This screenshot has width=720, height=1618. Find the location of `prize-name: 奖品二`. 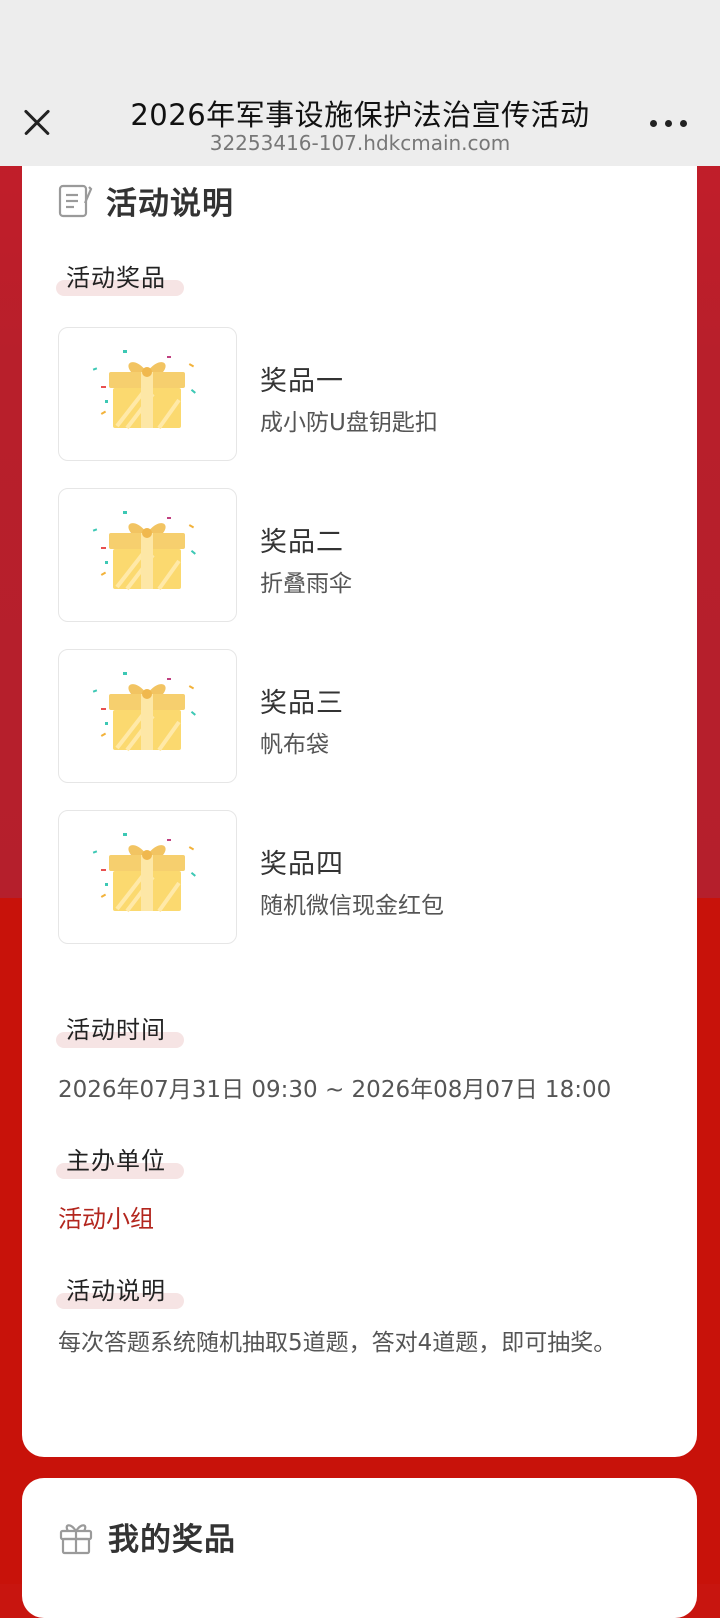

prize-name: 奖品二 is located at coordinates (302, 542).